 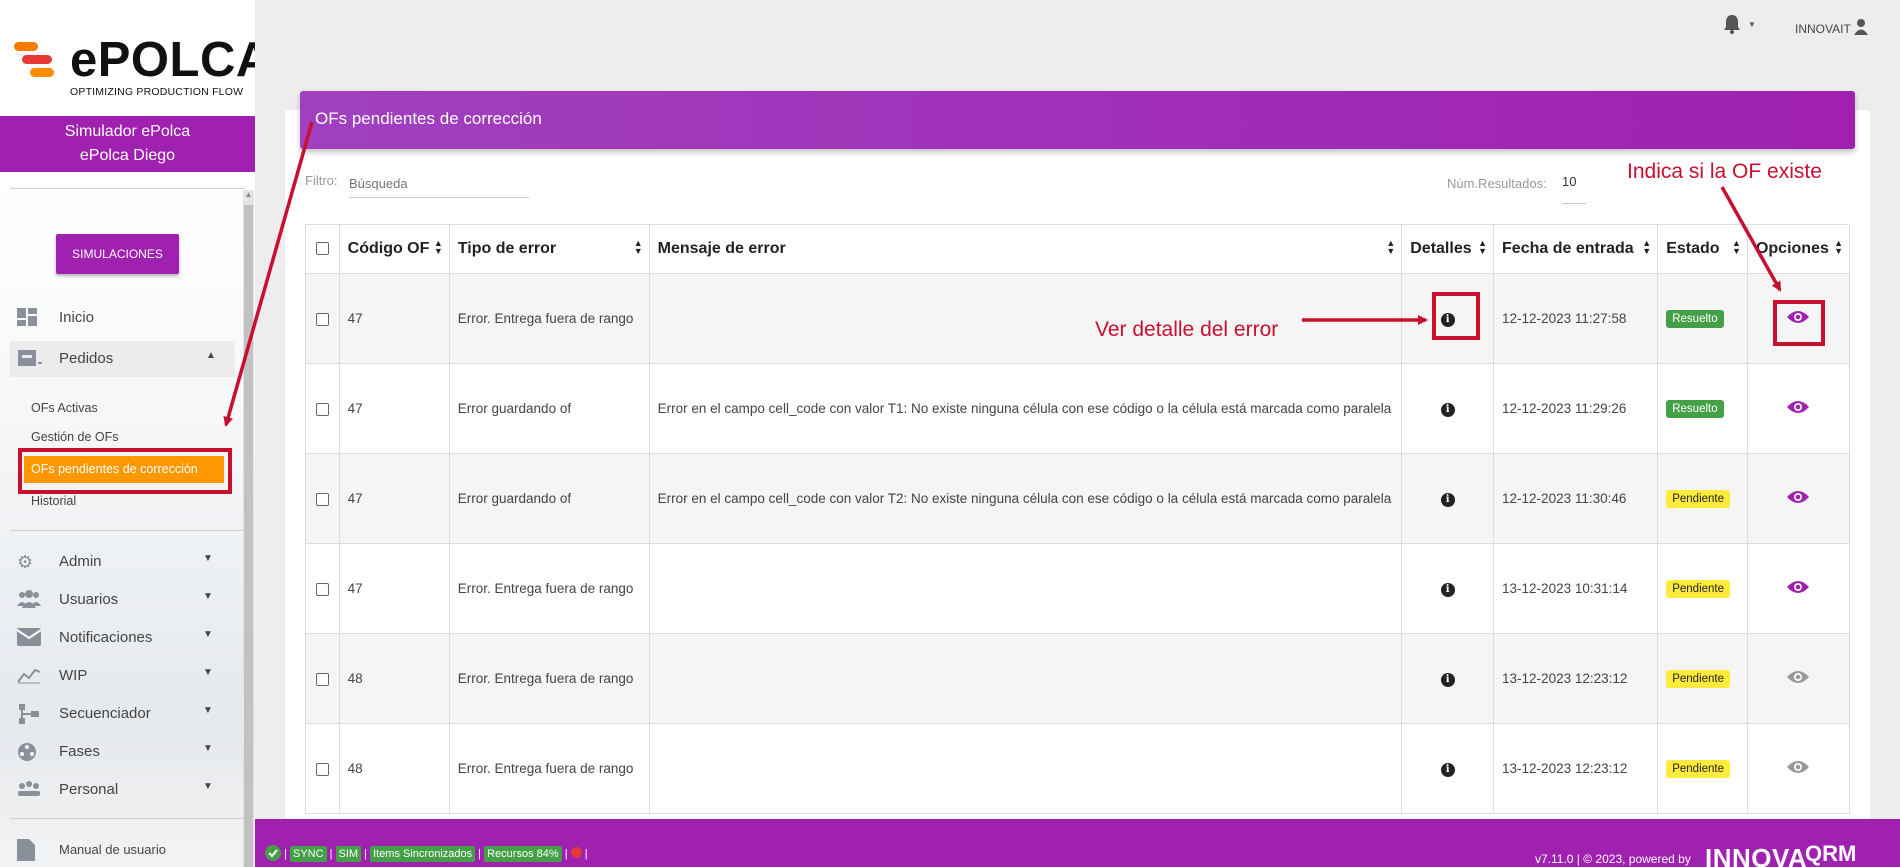 What do you see at coordinates (29, 638) in the screenshot?
I see `envelope-icon` at bounding box center [29, 638].